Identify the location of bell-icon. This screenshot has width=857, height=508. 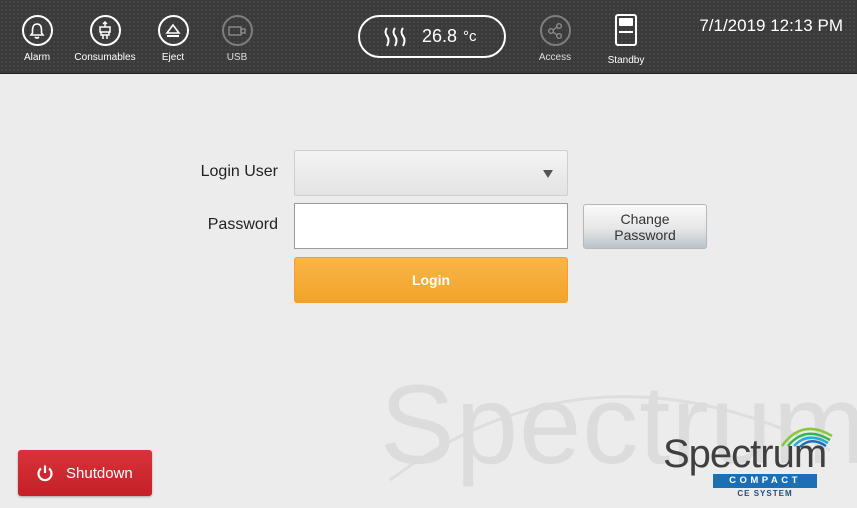
(37, 30).